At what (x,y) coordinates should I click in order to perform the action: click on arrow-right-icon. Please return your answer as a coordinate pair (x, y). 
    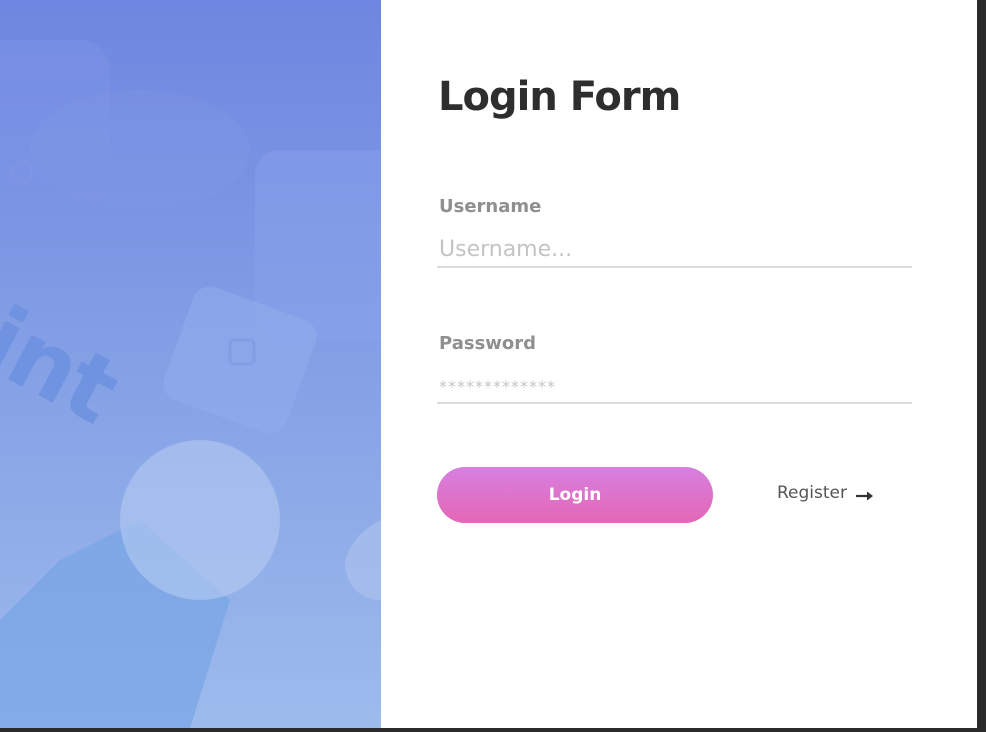
    Looking at the image, I should click on (865, 494).